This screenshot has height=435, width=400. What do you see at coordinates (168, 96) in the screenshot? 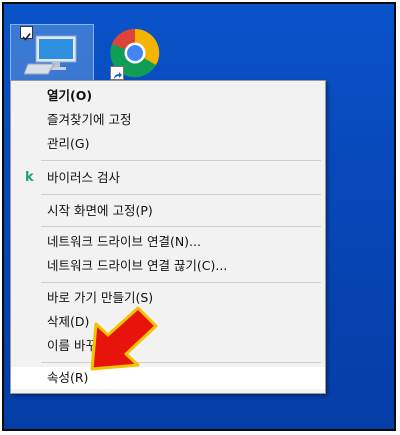
I see `menu-item-open: 열기(O)` at bounding box center [168, 96].